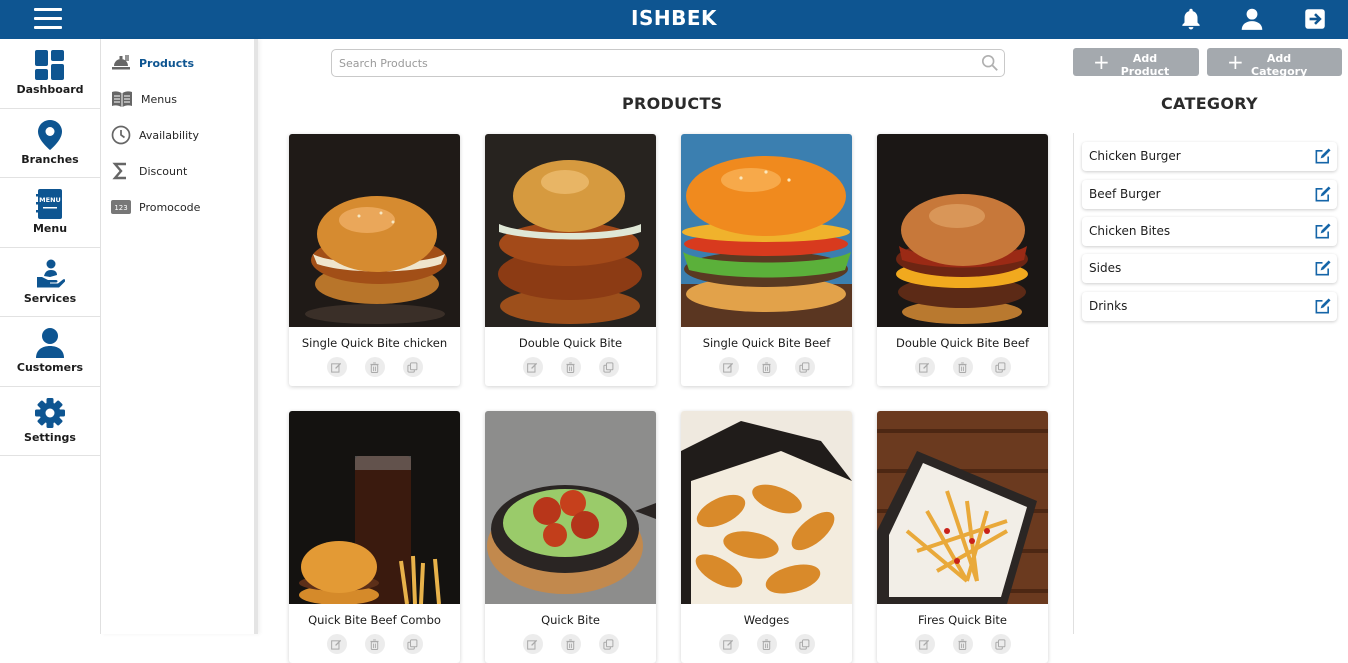 Image resolution: width=1348 pixels, height=663 pixels. I want to click on add-category-label: Add Category, so click(1279, 64).